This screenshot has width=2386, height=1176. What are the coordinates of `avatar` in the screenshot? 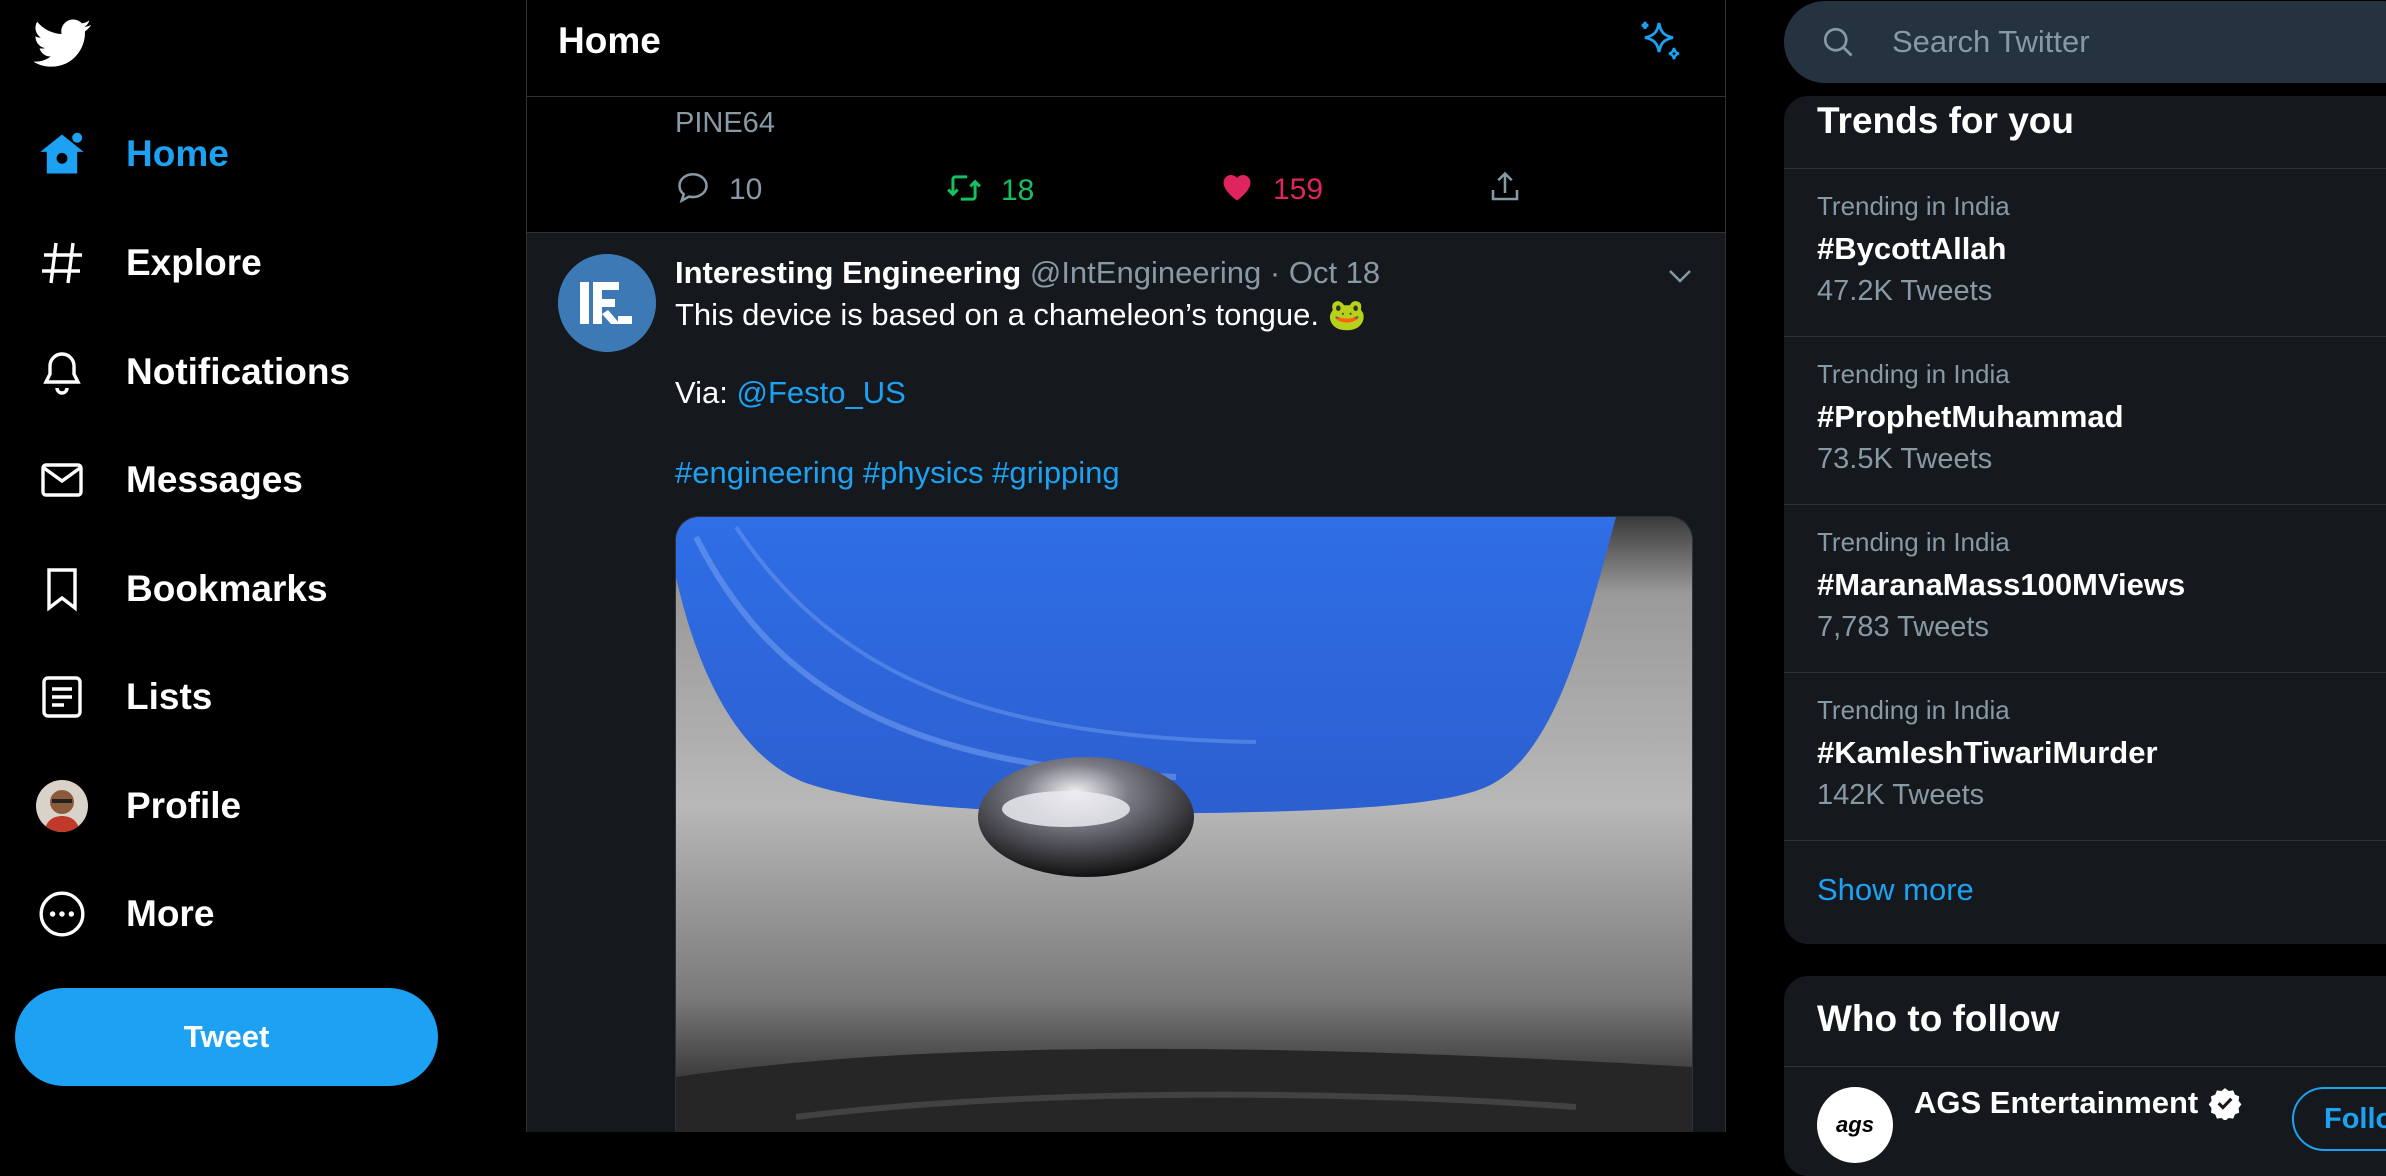 It's located at (62, 806).